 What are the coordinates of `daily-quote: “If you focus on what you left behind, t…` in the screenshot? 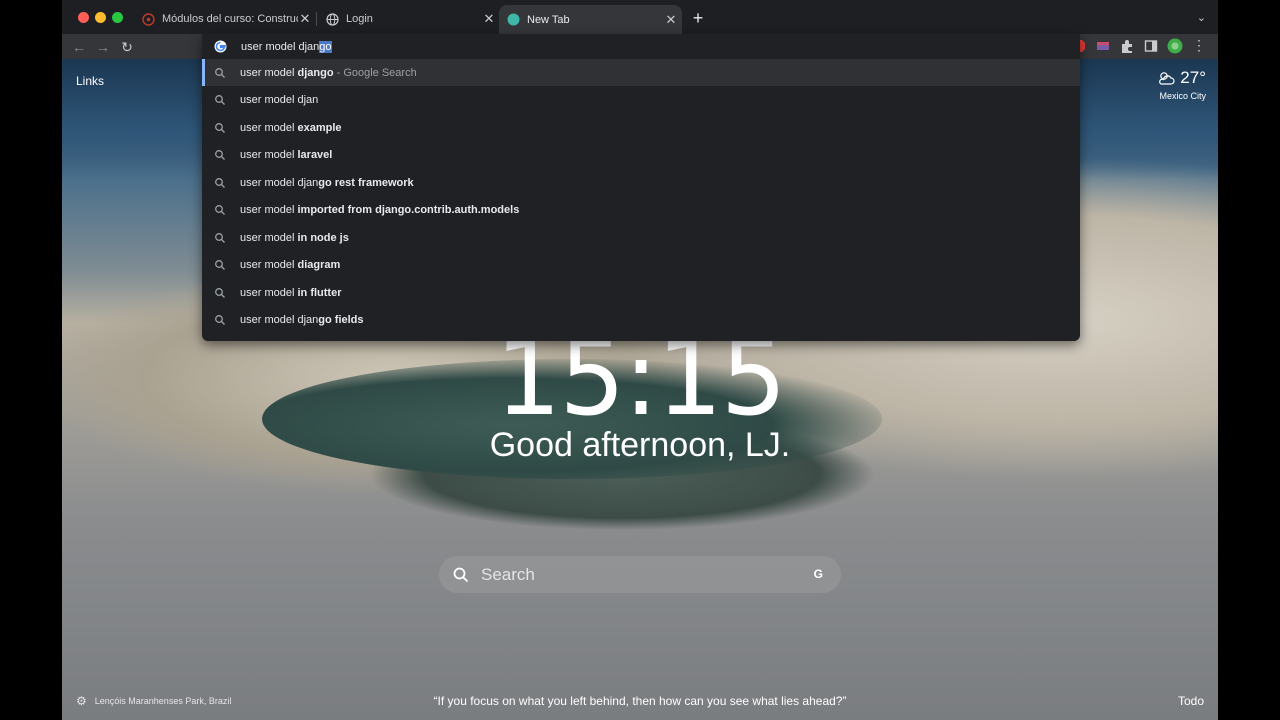 It's located at (640, 701).